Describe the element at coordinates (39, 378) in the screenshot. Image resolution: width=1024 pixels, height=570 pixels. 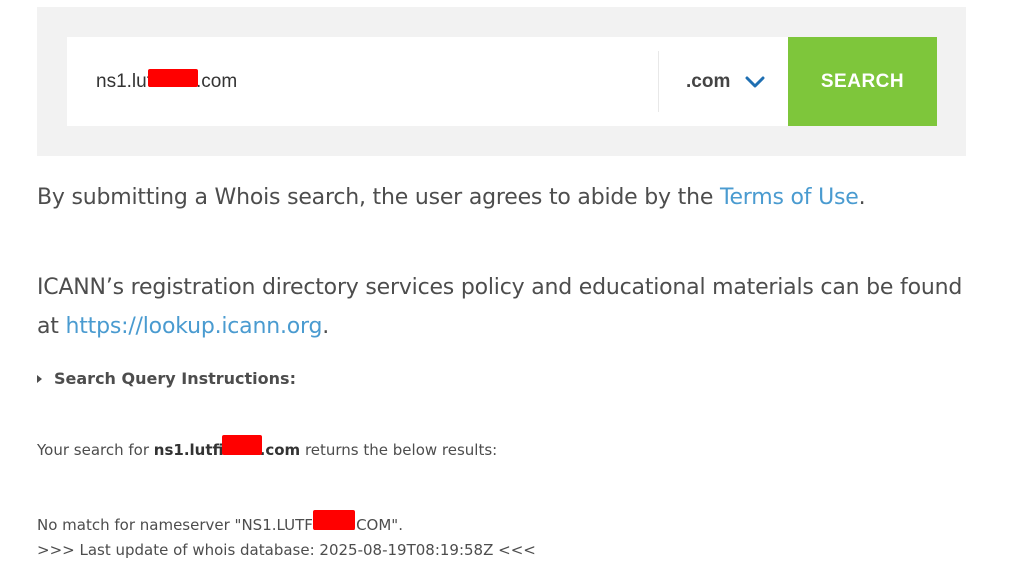
I see `caret-right-icon` at that location.